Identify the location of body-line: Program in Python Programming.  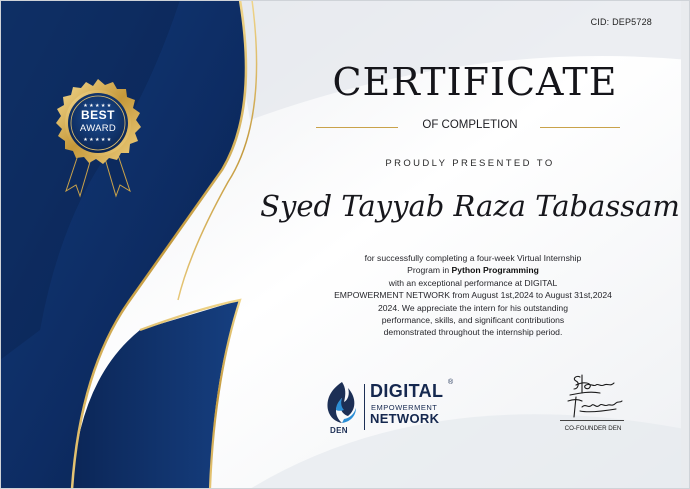
(473, 270).